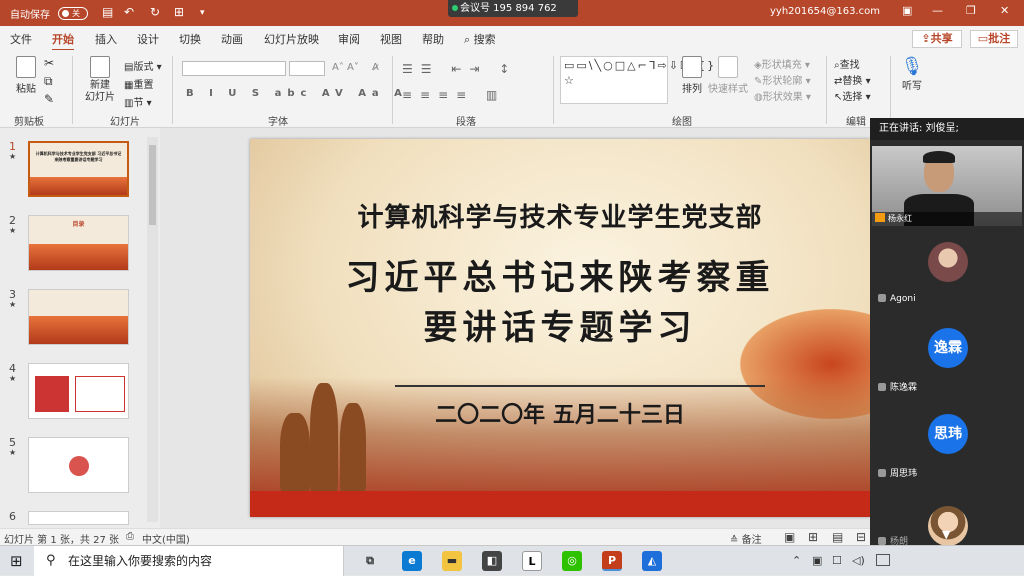 The height and width of the screenshot is (576, 1024). Describe the element at coordinates (130, 536) in the screenshot. I see `spellcheck-icon: ⎙` at that location.